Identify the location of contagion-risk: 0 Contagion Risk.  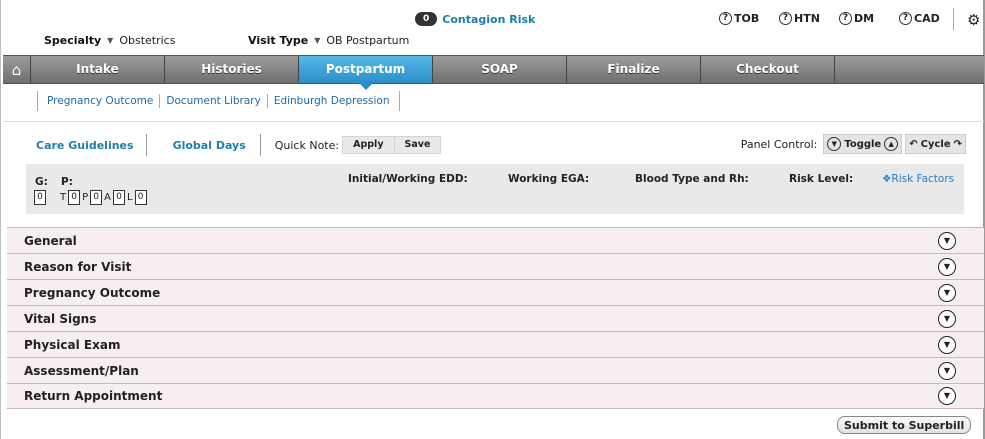
(475, 19).